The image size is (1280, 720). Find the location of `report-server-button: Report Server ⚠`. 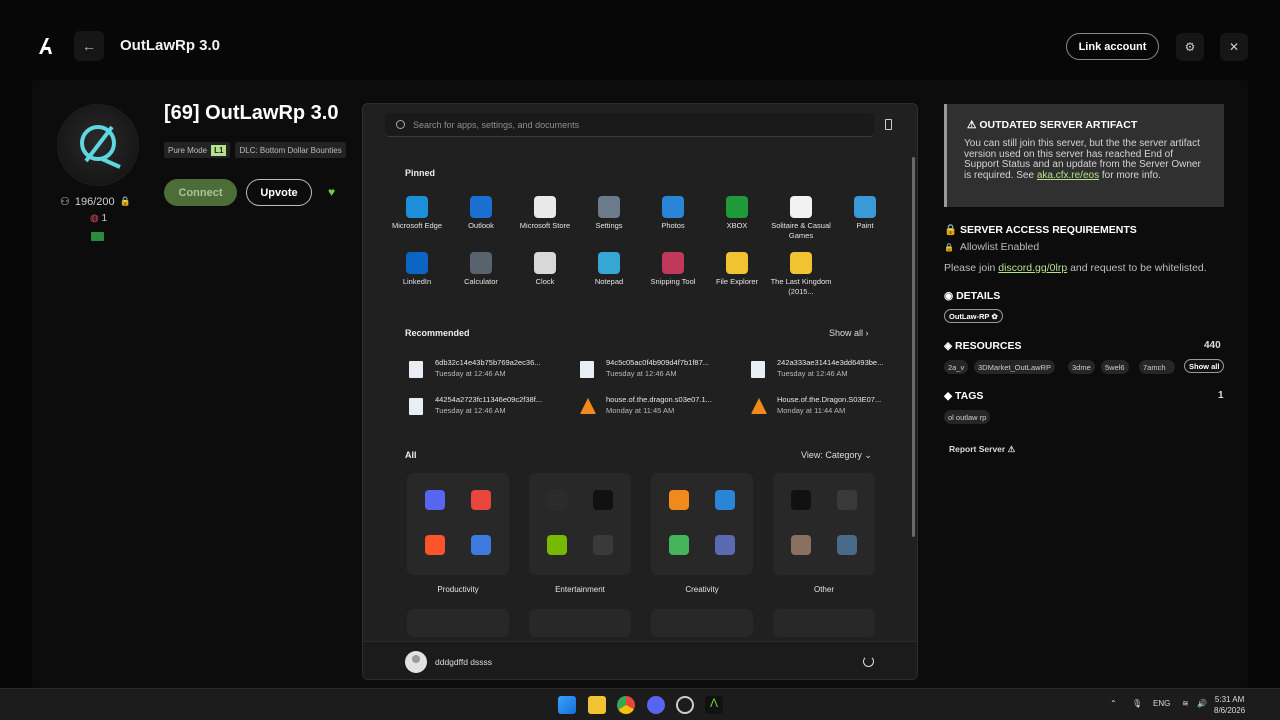

report-server-button: Report Server ⚠ is located at coordinates (982, 449).